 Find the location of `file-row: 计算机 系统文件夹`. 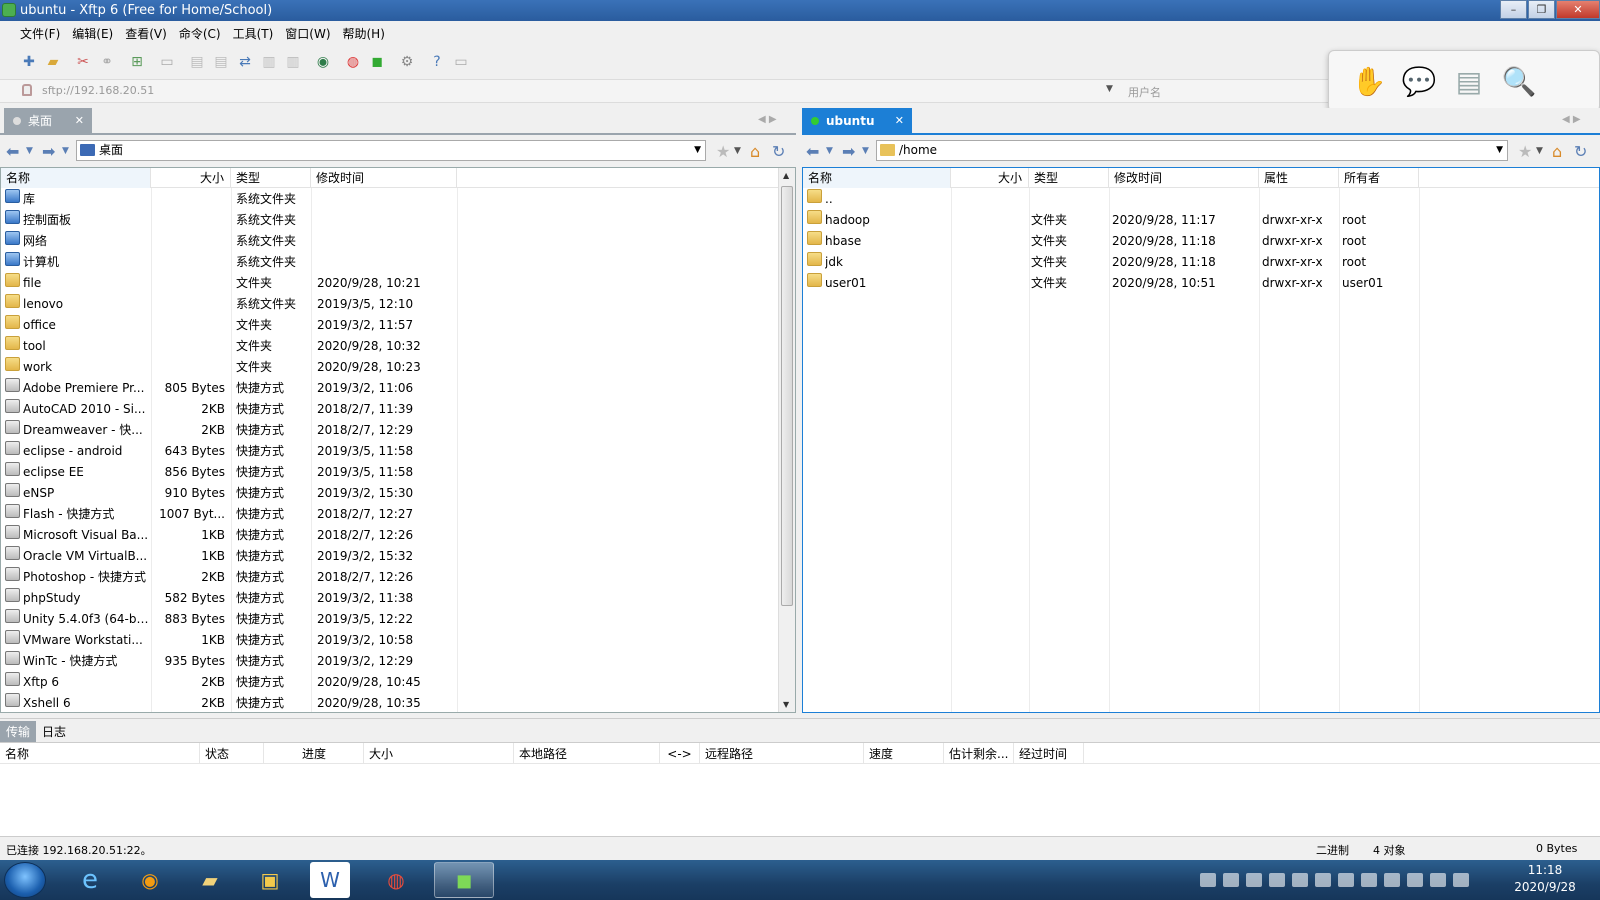

file-row: 计算机 系统文件夹 is located at coordinates (398, 262).